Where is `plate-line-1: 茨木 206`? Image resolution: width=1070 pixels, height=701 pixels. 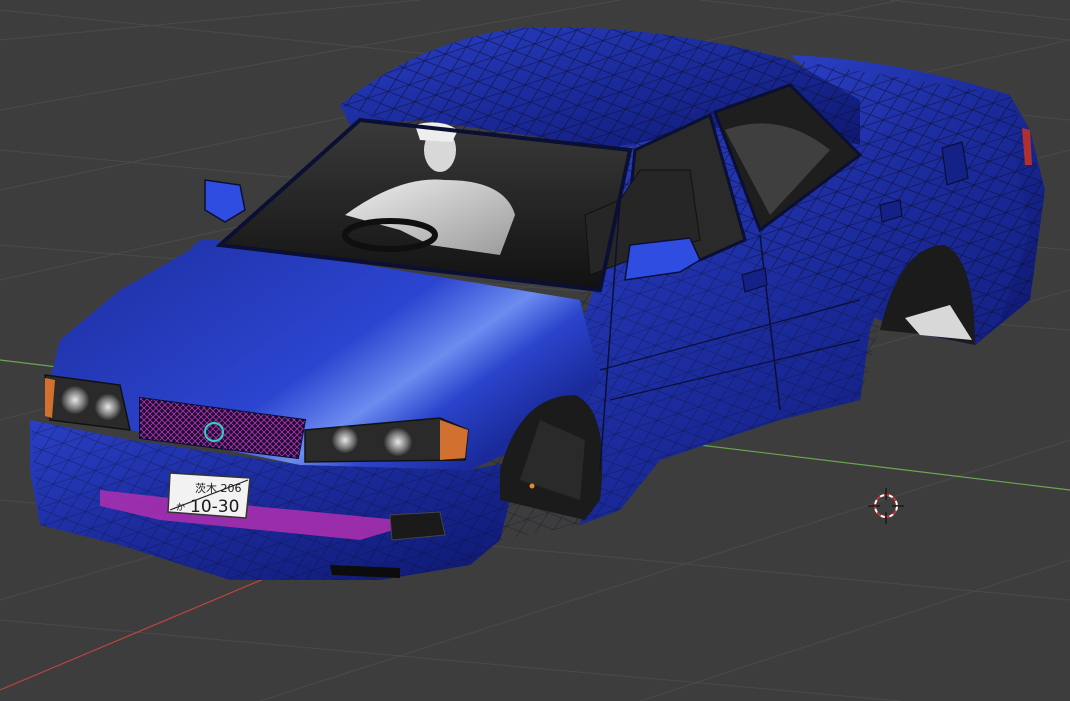
plate-line-1: 茨木 206 is located at coordinates (218, 488).